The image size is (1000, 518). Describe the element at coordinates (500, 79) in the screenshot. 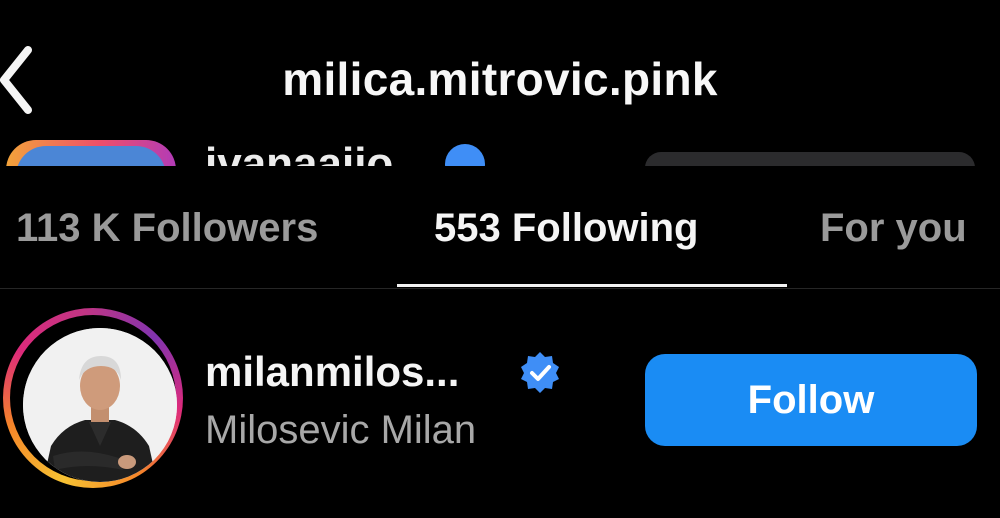

I see `profile-username-title: milica.mitrovic.pink` at that location.